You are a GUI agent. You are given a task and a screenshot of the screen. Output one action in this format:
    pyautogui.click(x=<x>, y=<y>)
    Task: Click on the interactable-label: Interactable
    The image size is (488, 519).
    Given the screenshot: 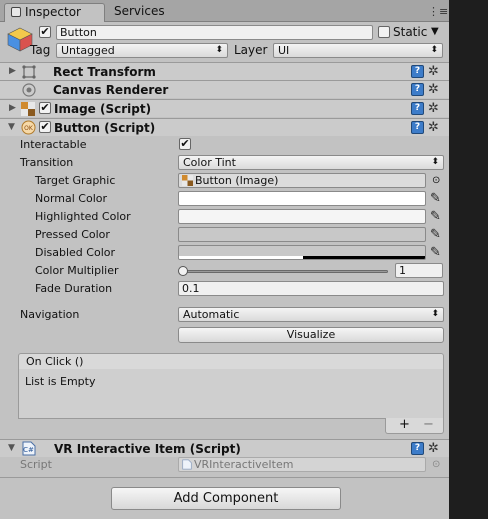 What is the action you would take?
    pyautogui.click(x=53, y=144)
    